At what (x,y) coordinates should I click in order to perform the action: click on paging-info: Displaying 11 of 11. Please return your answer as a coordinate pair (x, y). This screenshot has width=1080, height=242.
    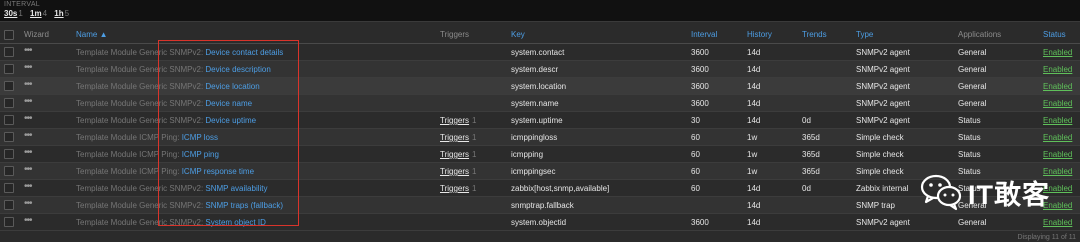
    Looking at the image, I should click on (1047, 237).